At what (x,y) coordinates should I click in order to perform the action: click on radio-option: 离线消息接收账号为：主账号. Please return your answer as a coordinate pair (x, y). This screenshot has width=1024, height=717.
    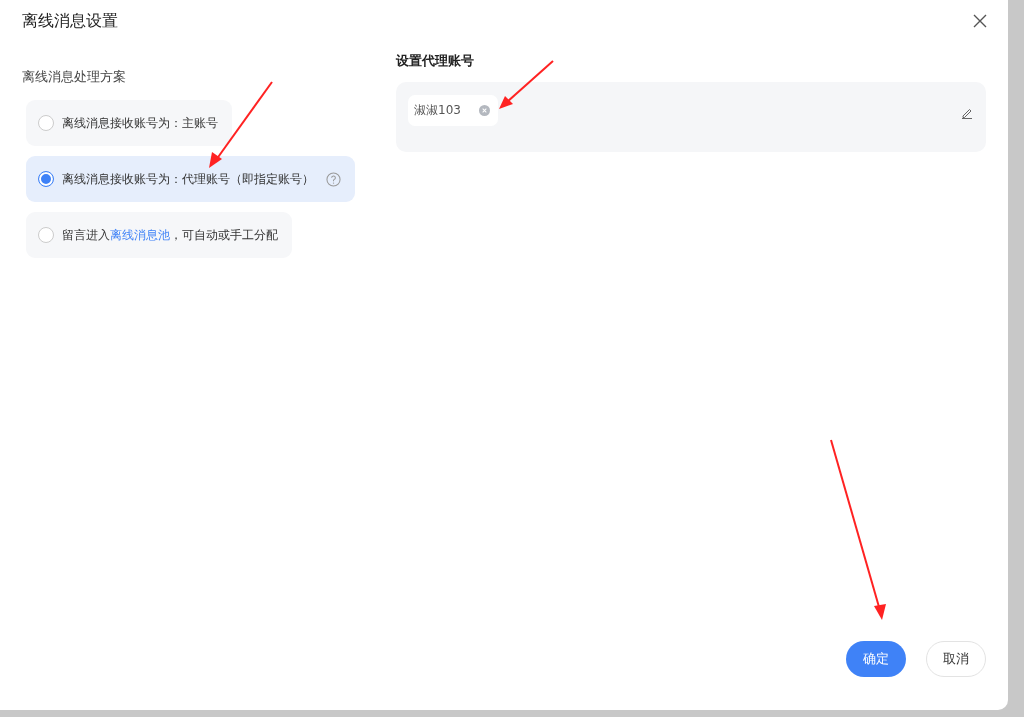
    Looking at the image, I should click on (129, 123).